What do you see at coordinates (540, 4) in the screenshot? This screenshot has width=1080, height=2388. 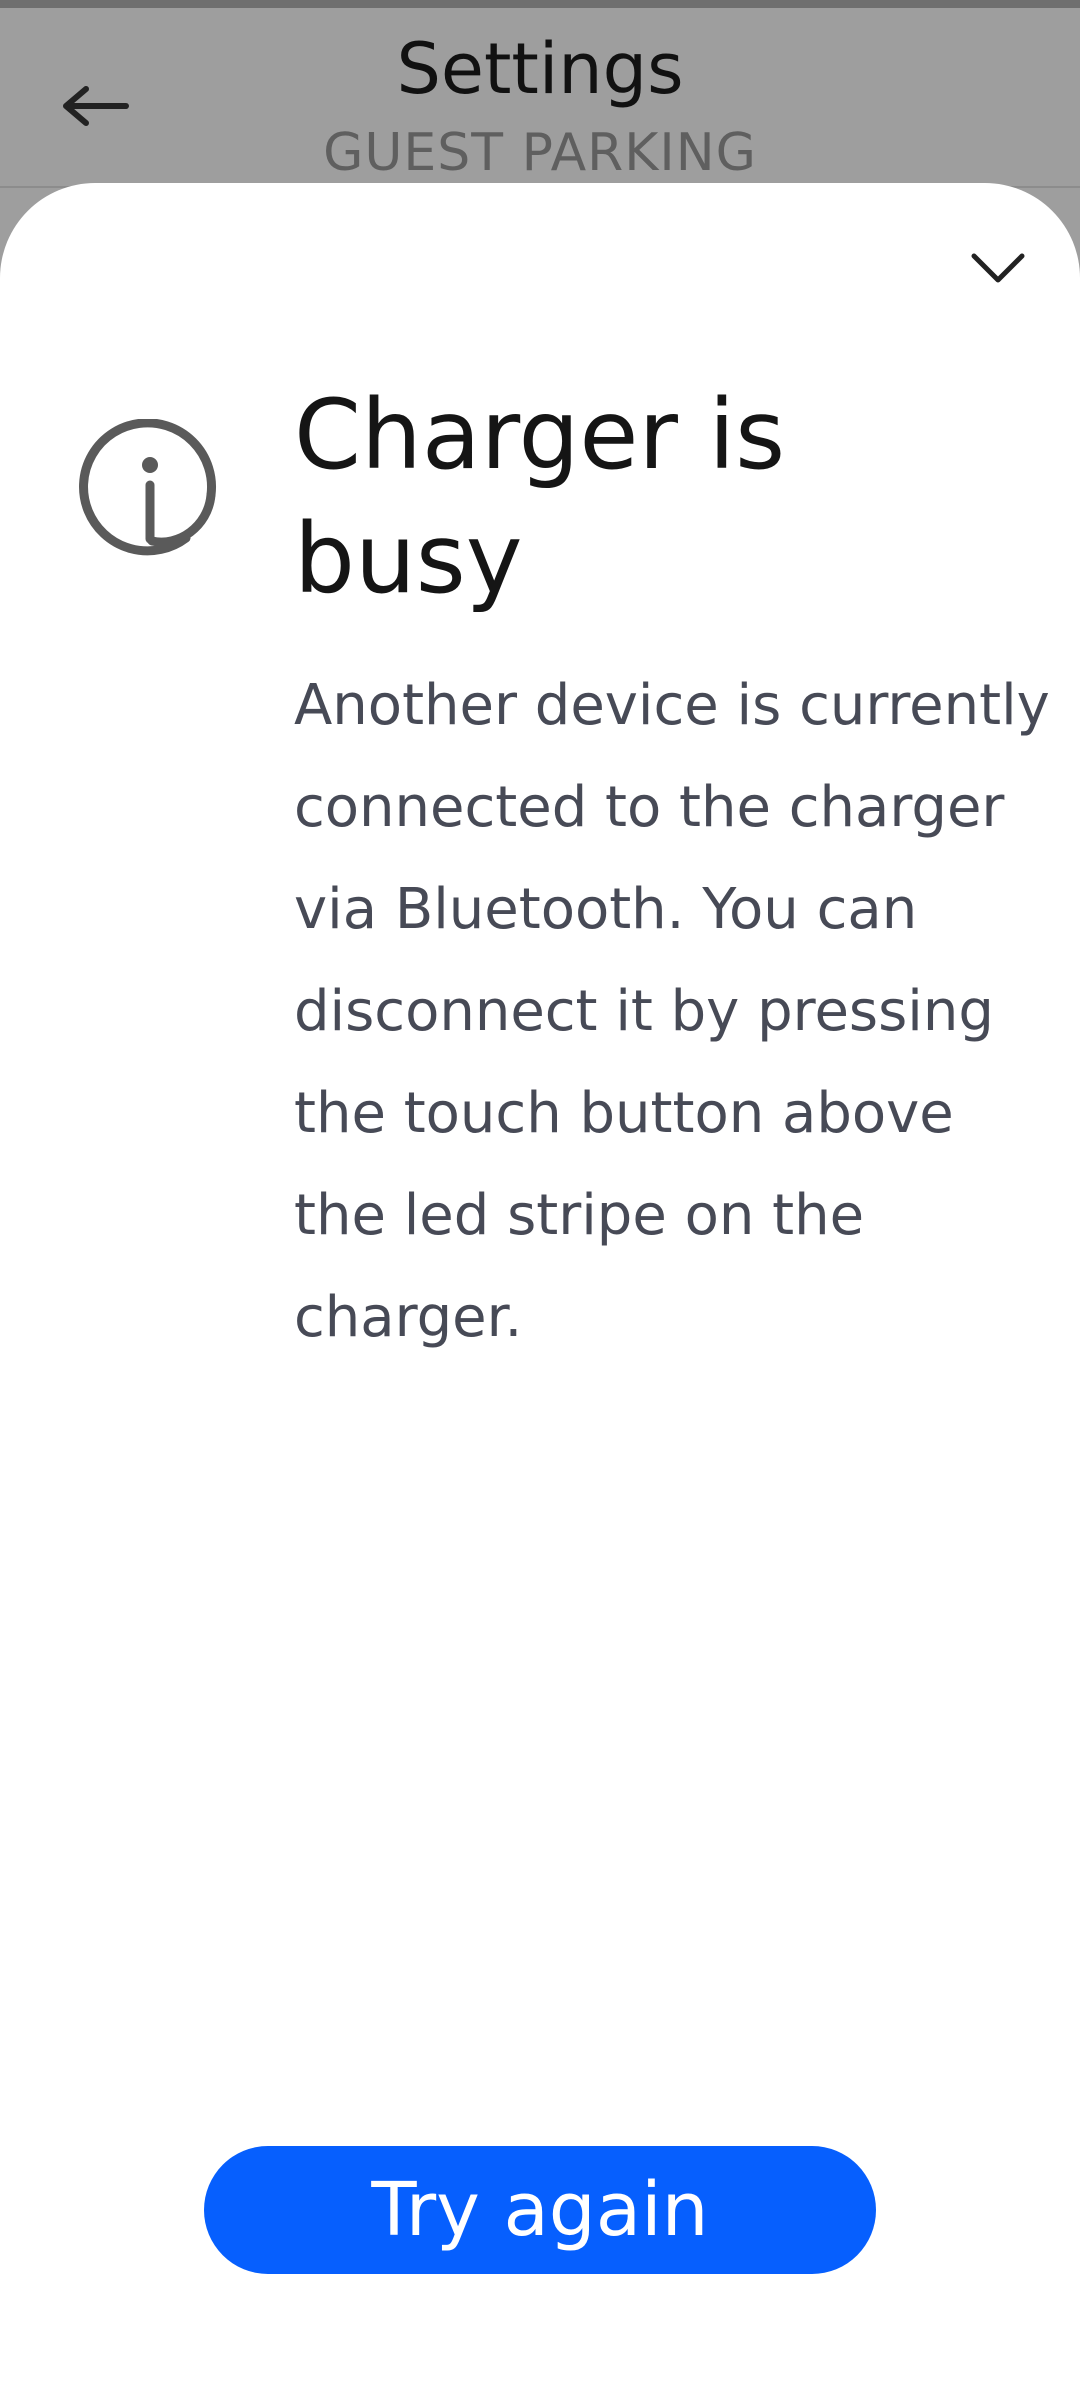 I see `status-bar-strip` at bounding box center [540, 4].